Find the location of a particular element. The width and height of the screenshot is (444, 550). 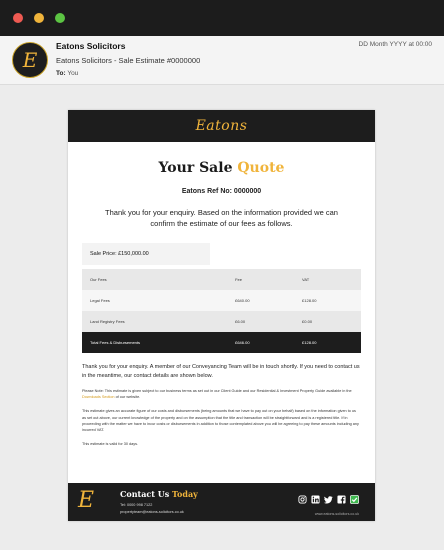

twitter-icon is located at coordinates (328, 499).